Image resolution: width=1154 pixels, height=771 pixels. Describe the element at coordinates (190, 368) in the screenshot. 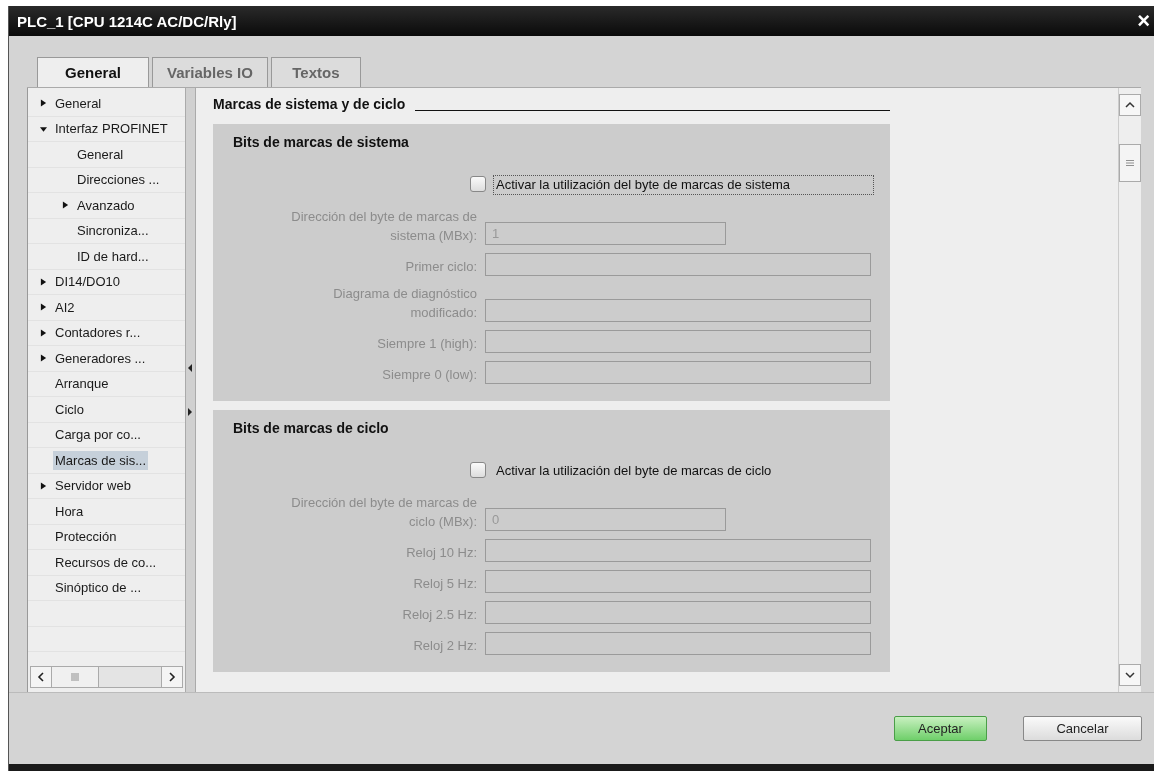

I see `collapse-left-icon` at that location.